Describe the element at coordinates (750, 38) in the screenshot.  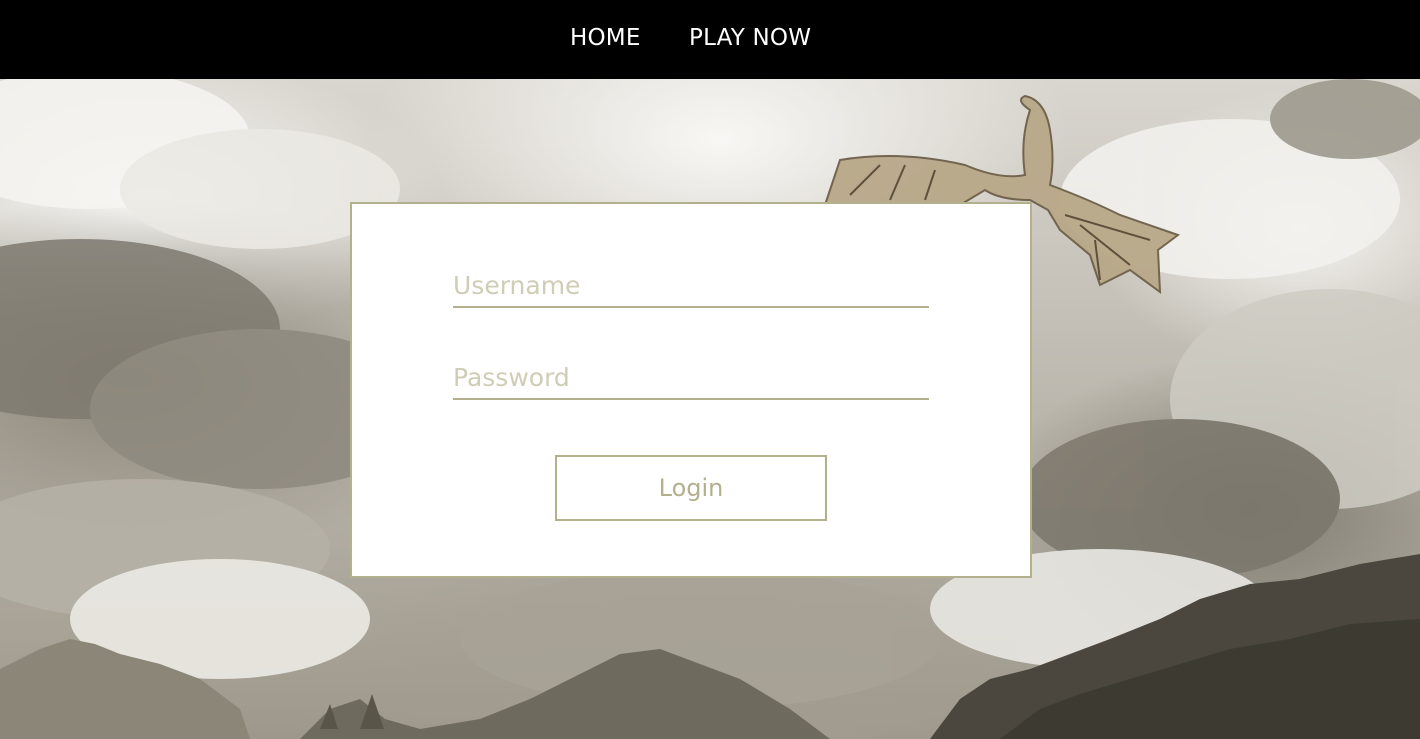
I see `nav-play-now-link: PLAY NOW` at that location.